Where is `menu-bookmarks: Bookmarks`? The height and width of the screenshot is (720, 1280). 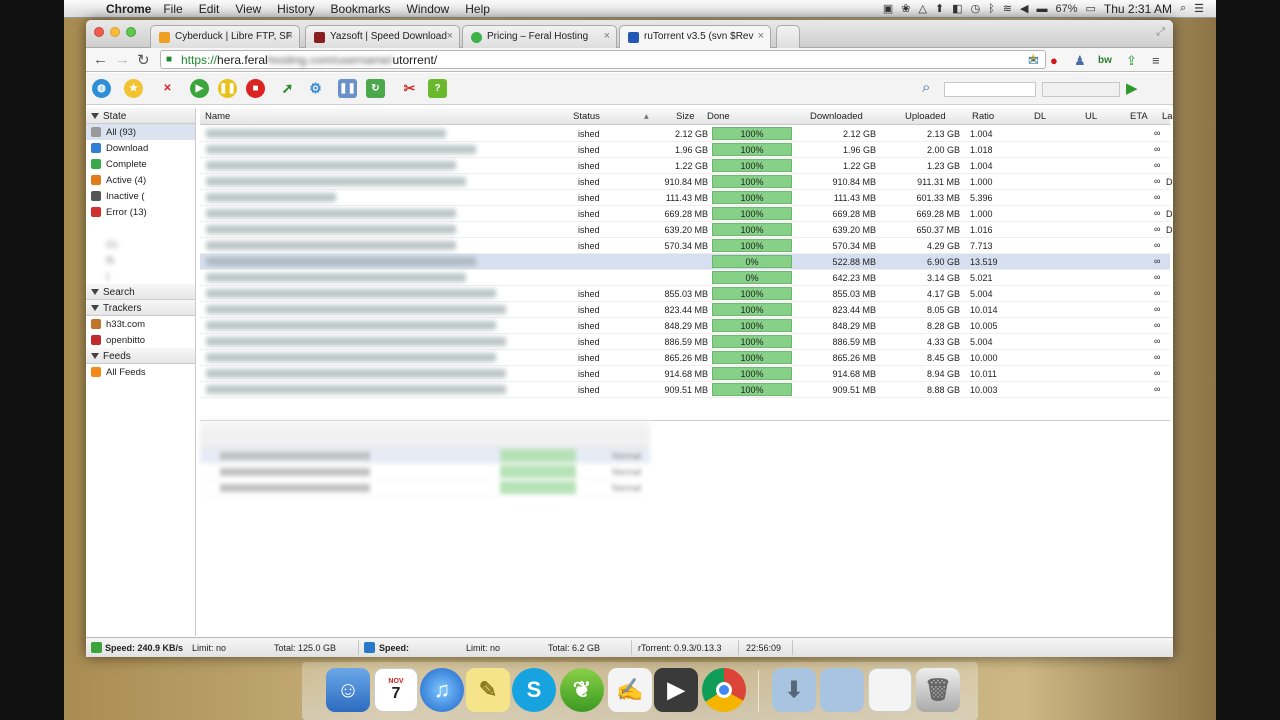
menu-bookmarks: Bookmarks is located at coordinates (361, 9).